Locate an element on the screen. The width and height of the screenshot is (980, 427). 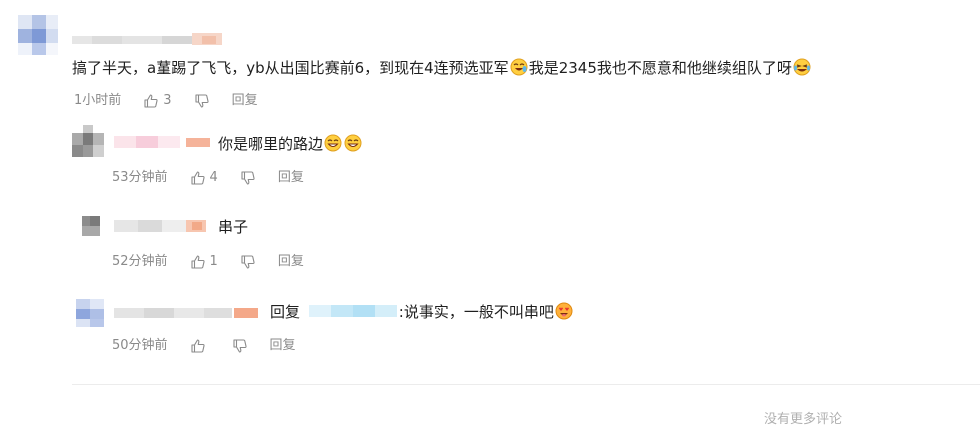
reply-text-content: 串子 is located at coordinates (233, 227).